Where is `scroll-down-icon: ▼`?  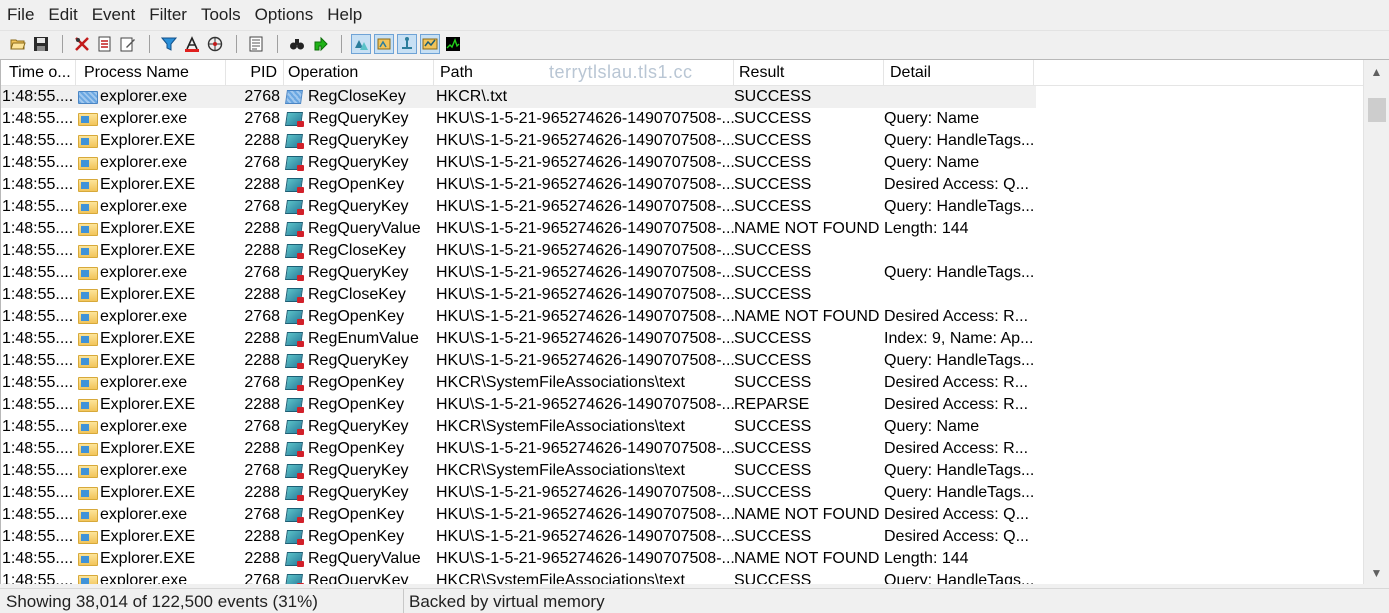 scroll-down-icon: ▼ is located at coordinates (1376, 573).